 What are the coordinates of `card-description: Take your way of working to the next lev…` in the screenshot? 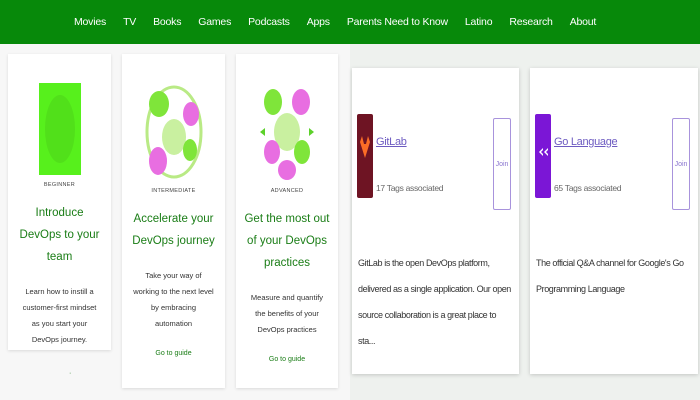 It's located at (173, 299).